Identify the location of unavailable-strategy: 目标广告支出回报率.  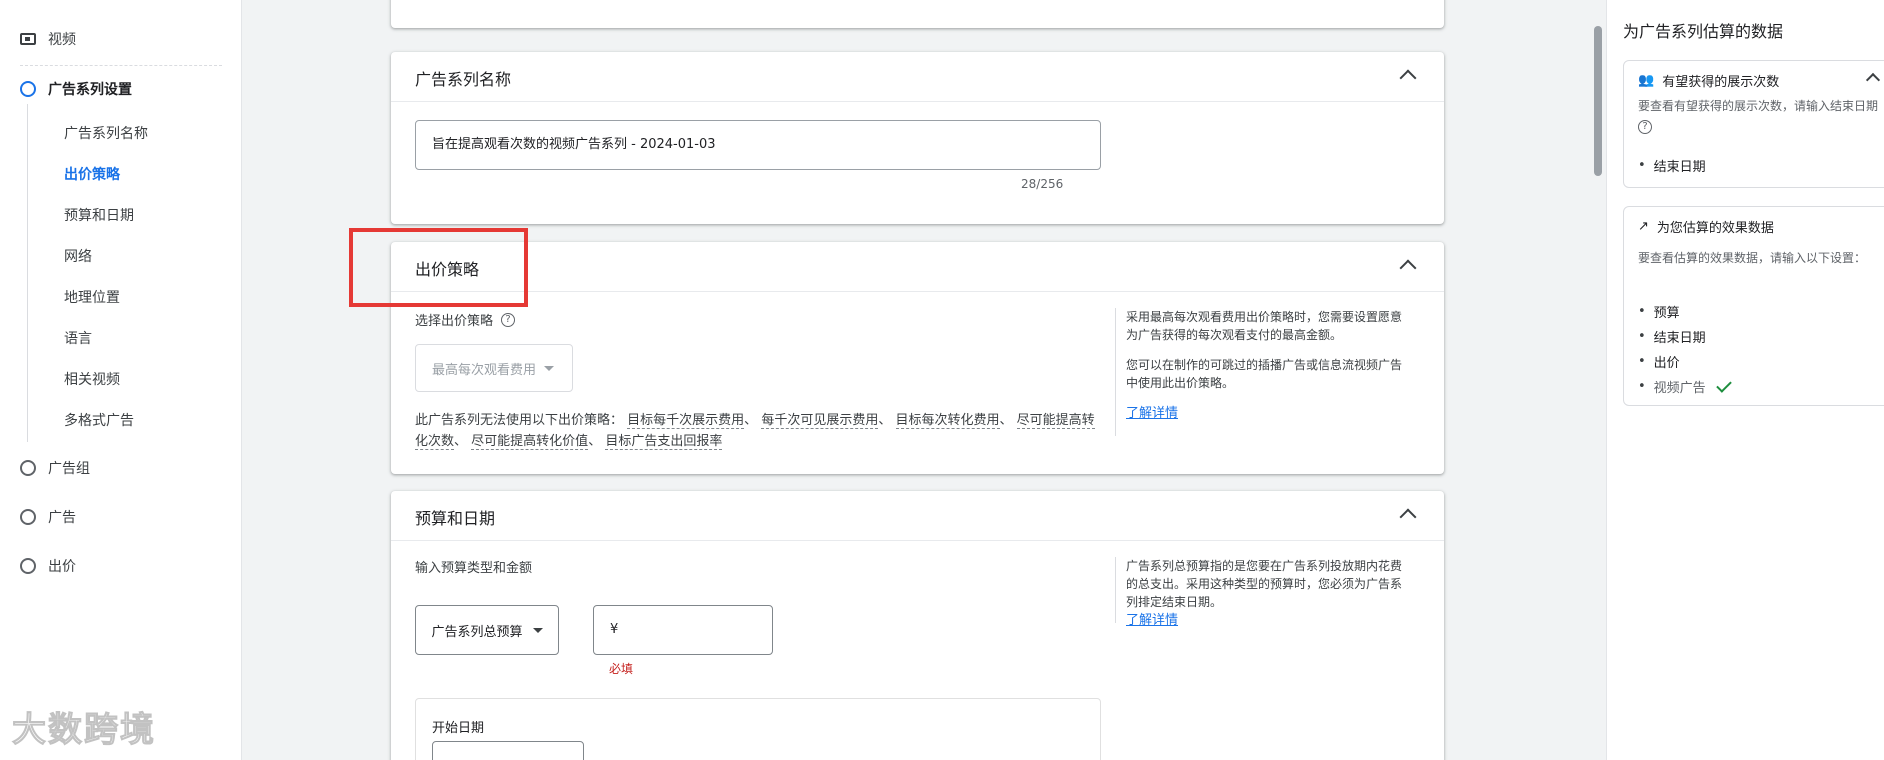
(664, 442).